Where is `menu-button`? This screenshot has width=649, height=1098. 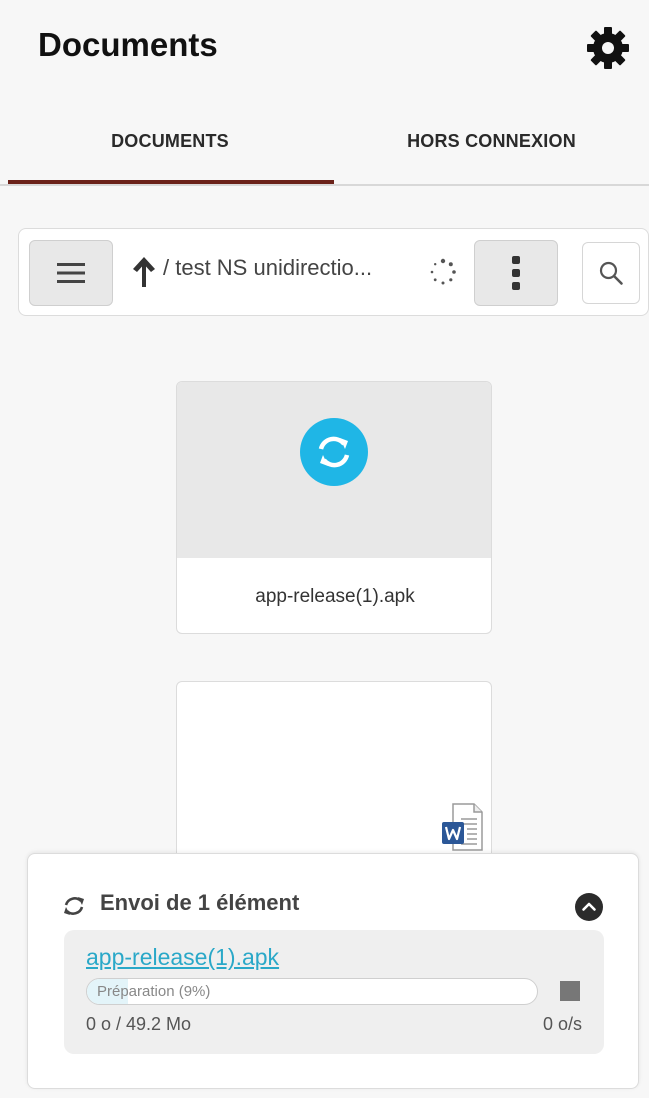
menu-button is located at coordinates (71, 273).